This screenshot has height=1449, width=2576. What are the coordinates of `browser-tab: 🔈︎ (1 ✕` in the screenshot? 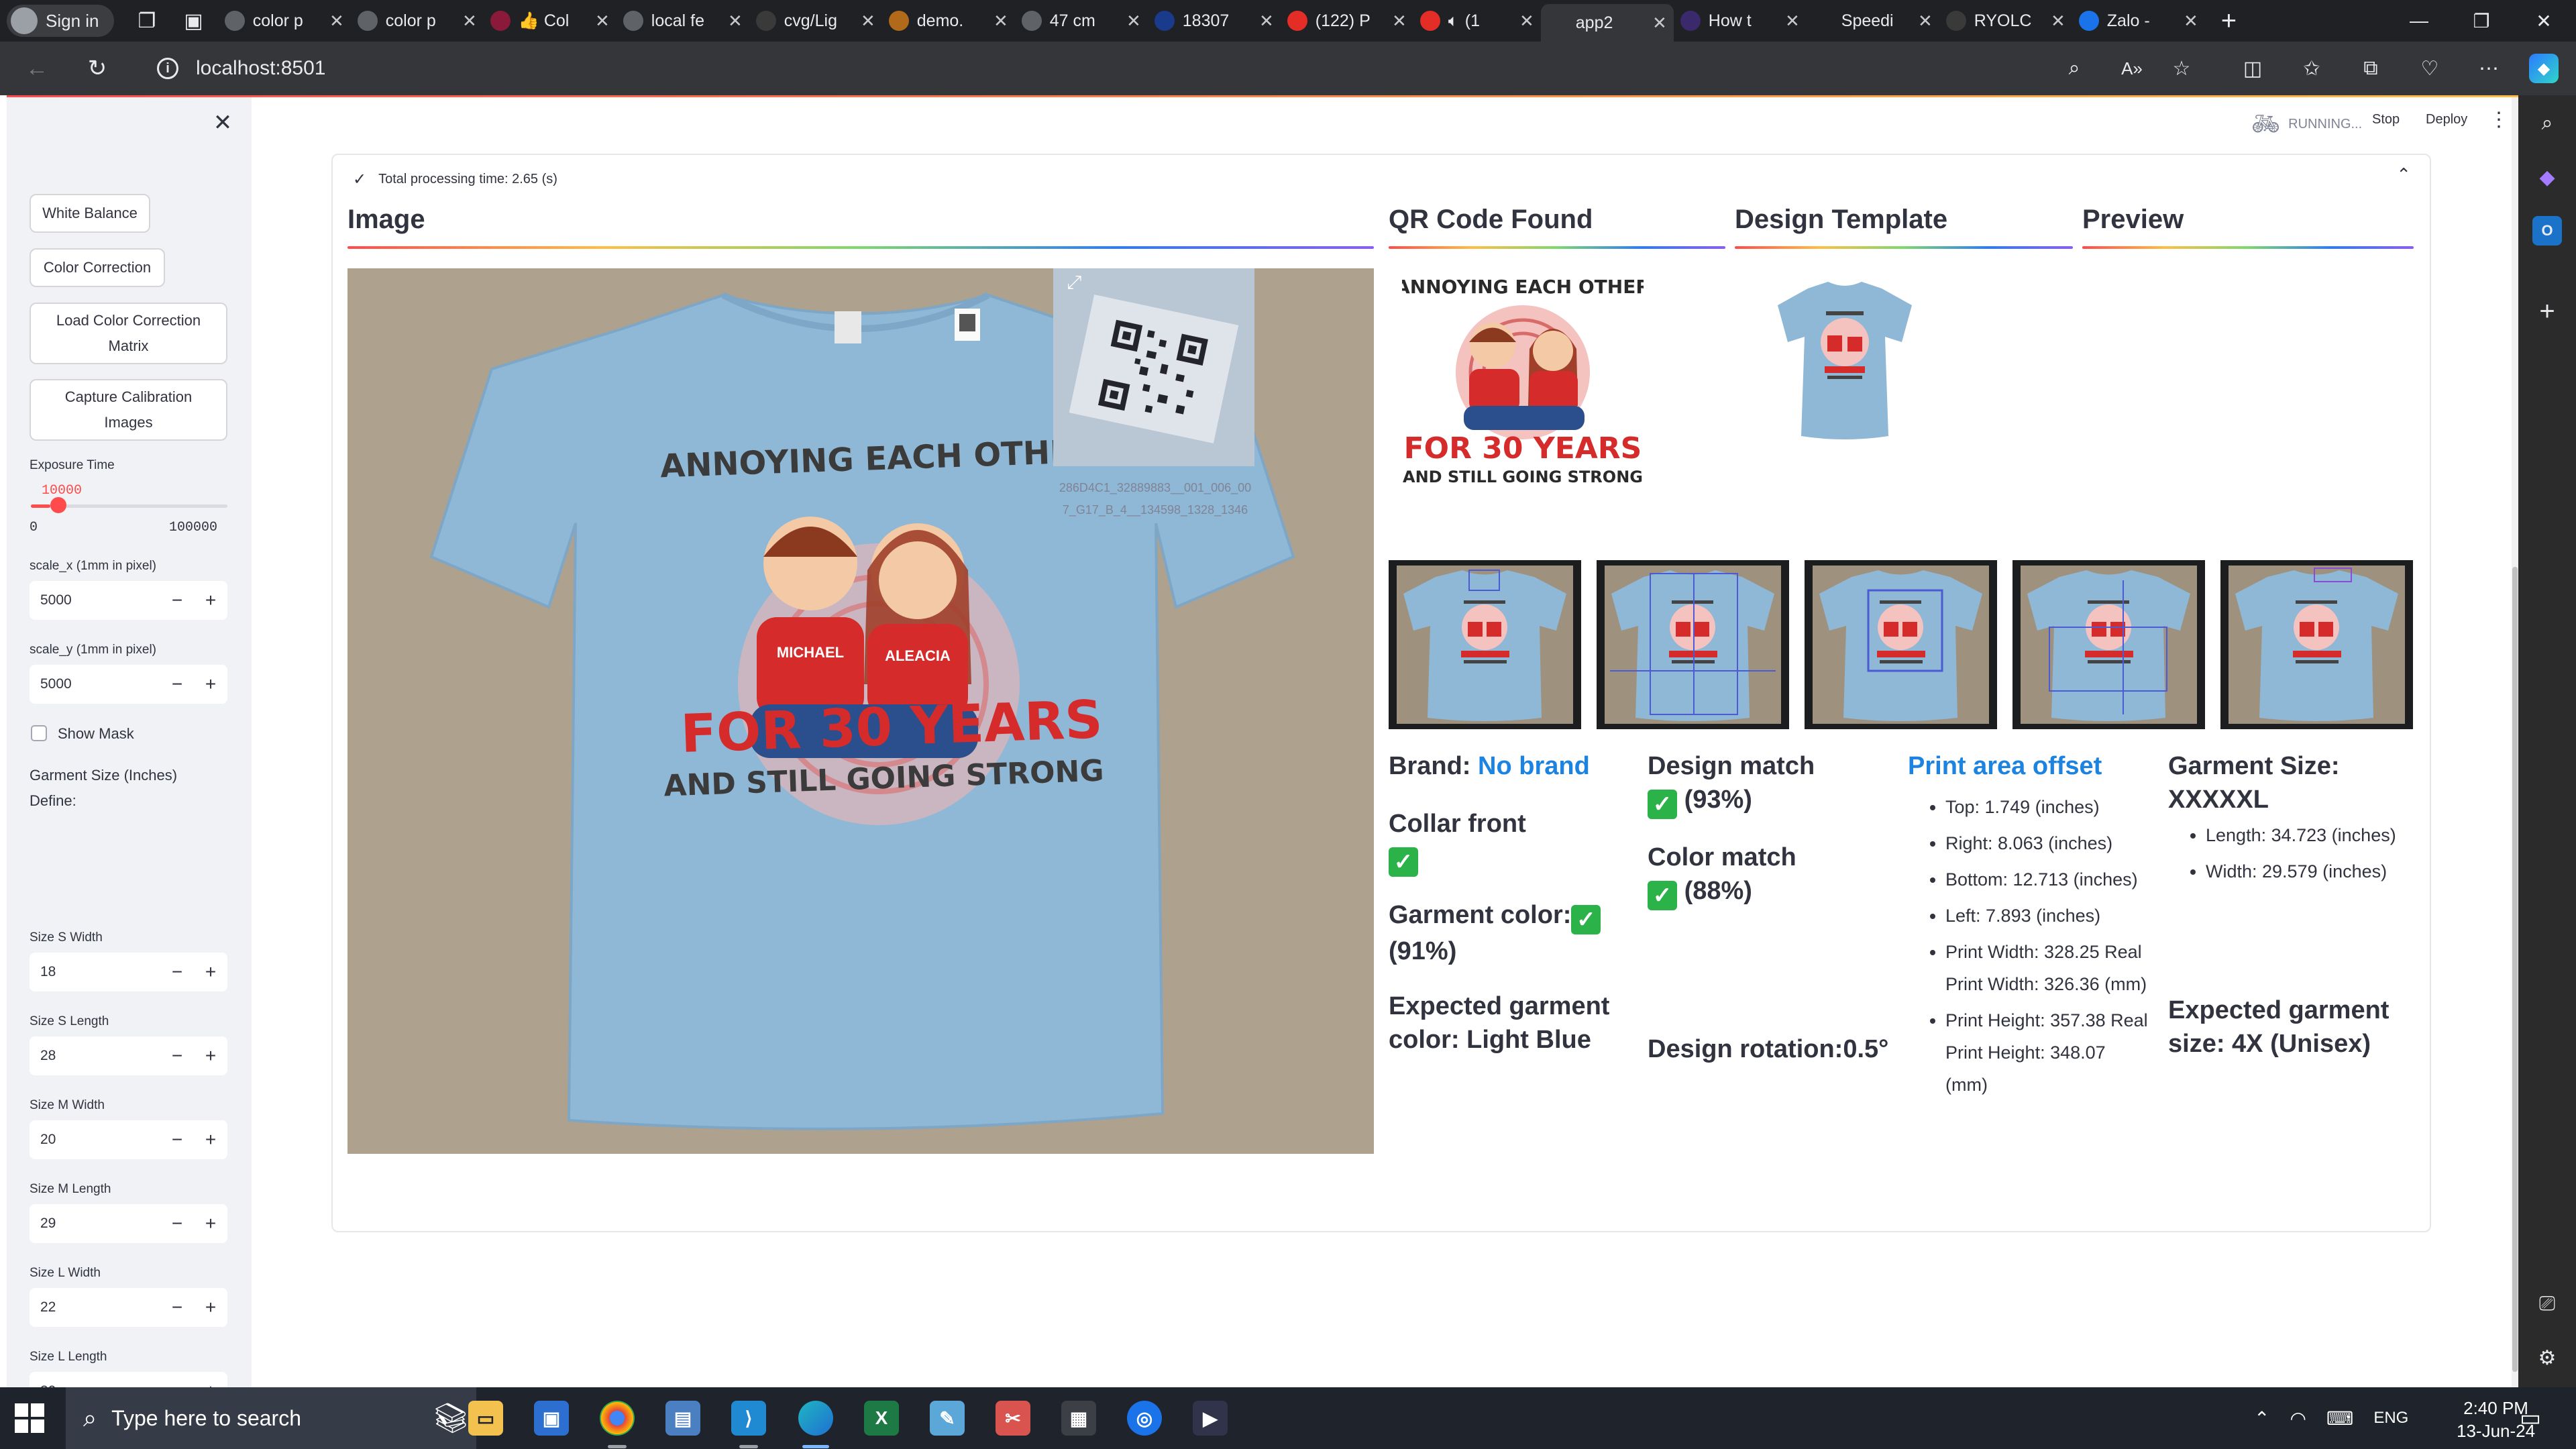 It's located at (1477, 21).